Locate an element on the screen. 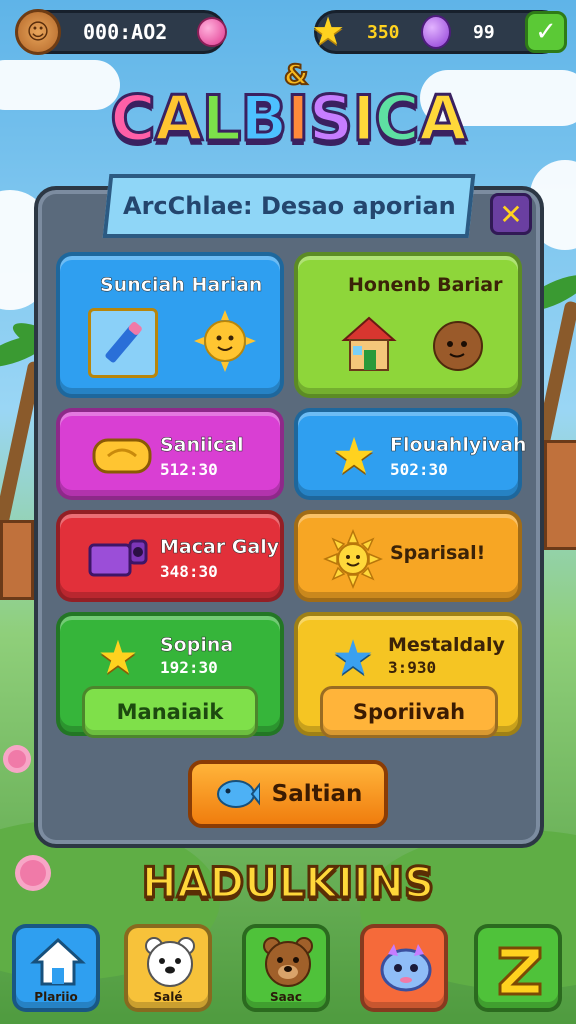 Image resolution: width=576 pixels, height=1024 pixels. panel-banner: ArcChlae: Desao aporian is located at coordinates (289, 206).